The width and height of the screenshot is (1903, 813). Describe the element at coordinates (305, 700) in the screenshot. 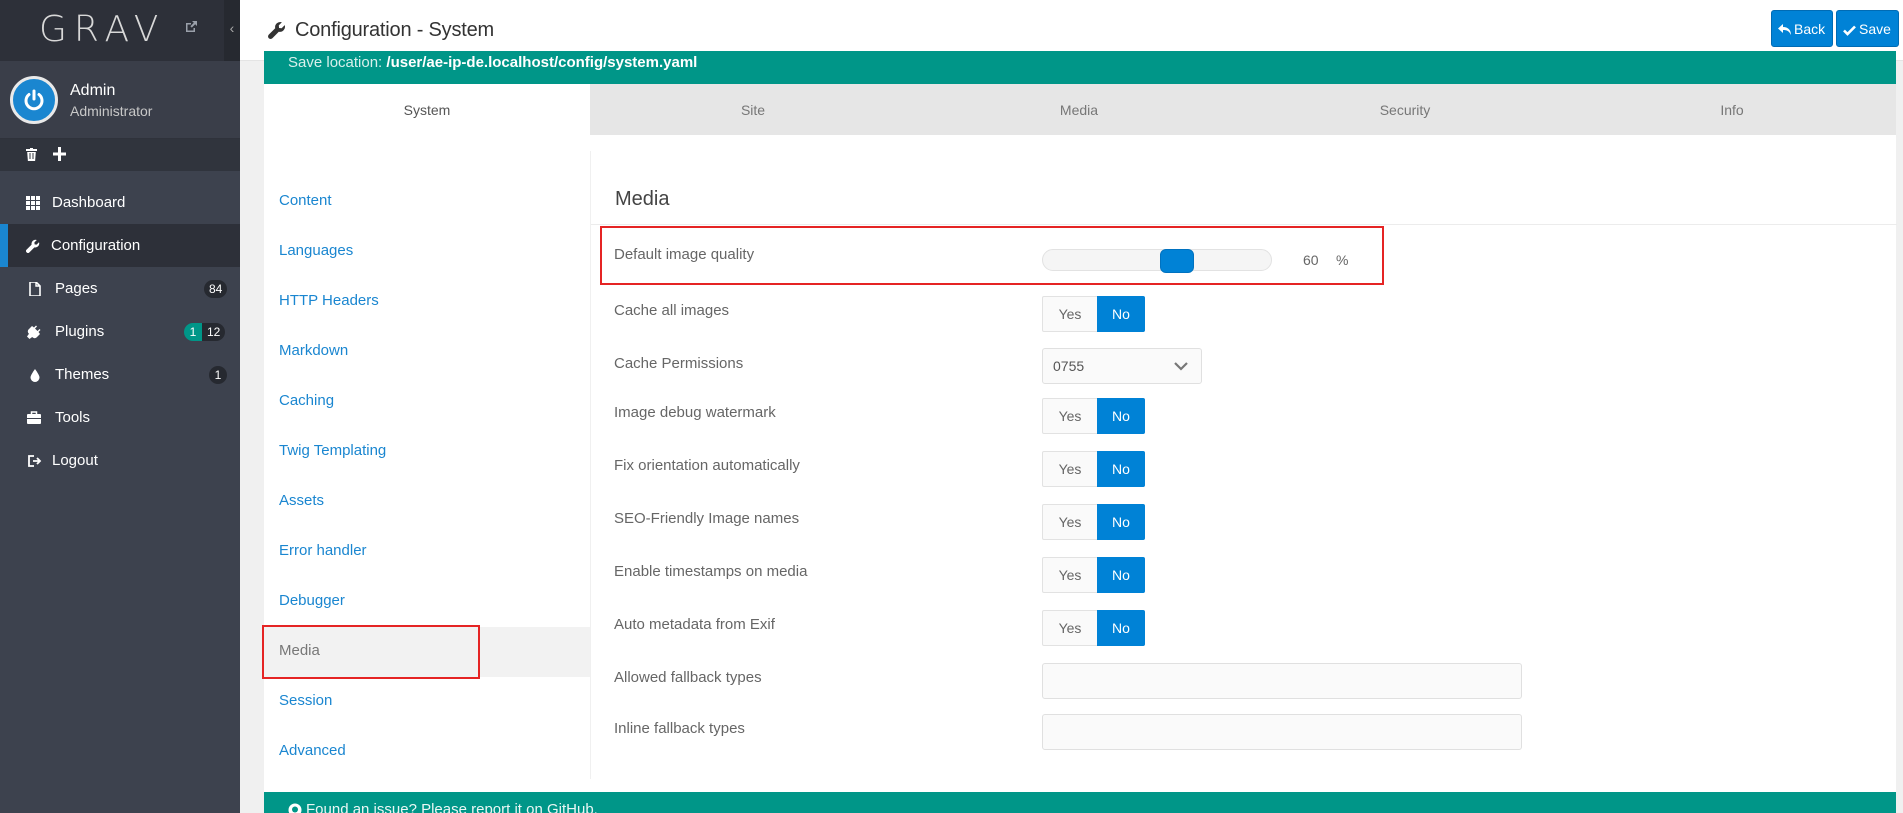

I see `section-link-session: Session` at that location.